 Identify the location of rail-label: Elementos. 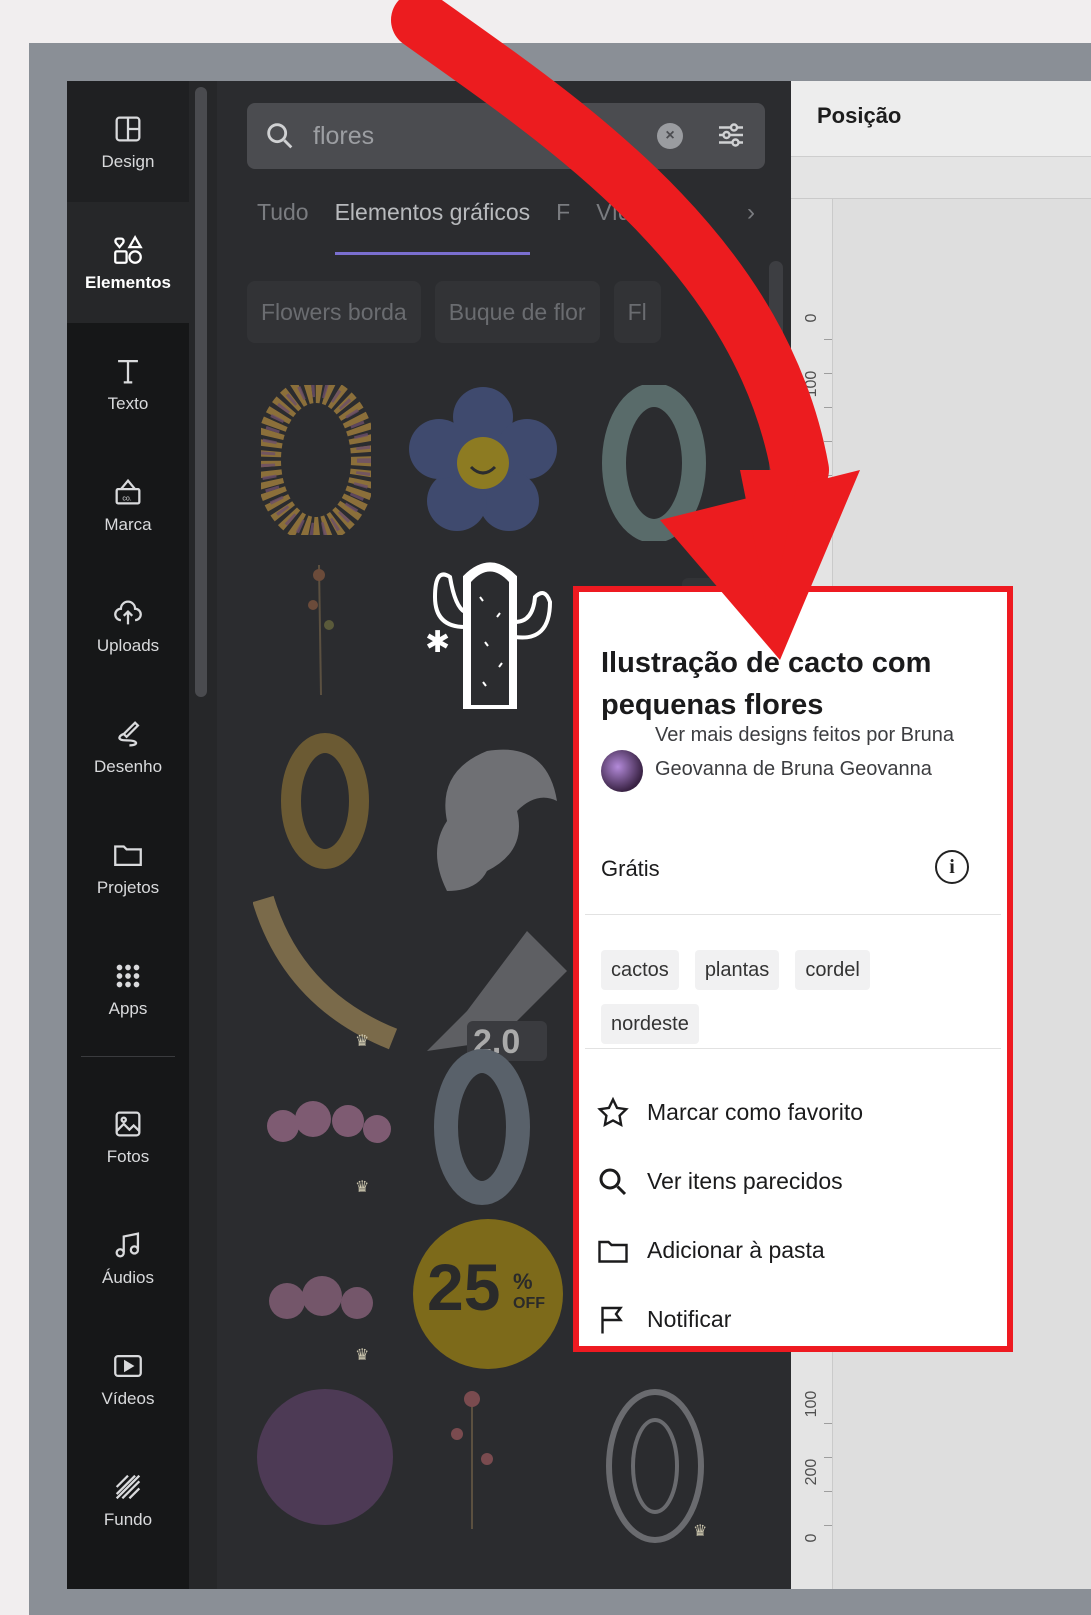
(128, 282).